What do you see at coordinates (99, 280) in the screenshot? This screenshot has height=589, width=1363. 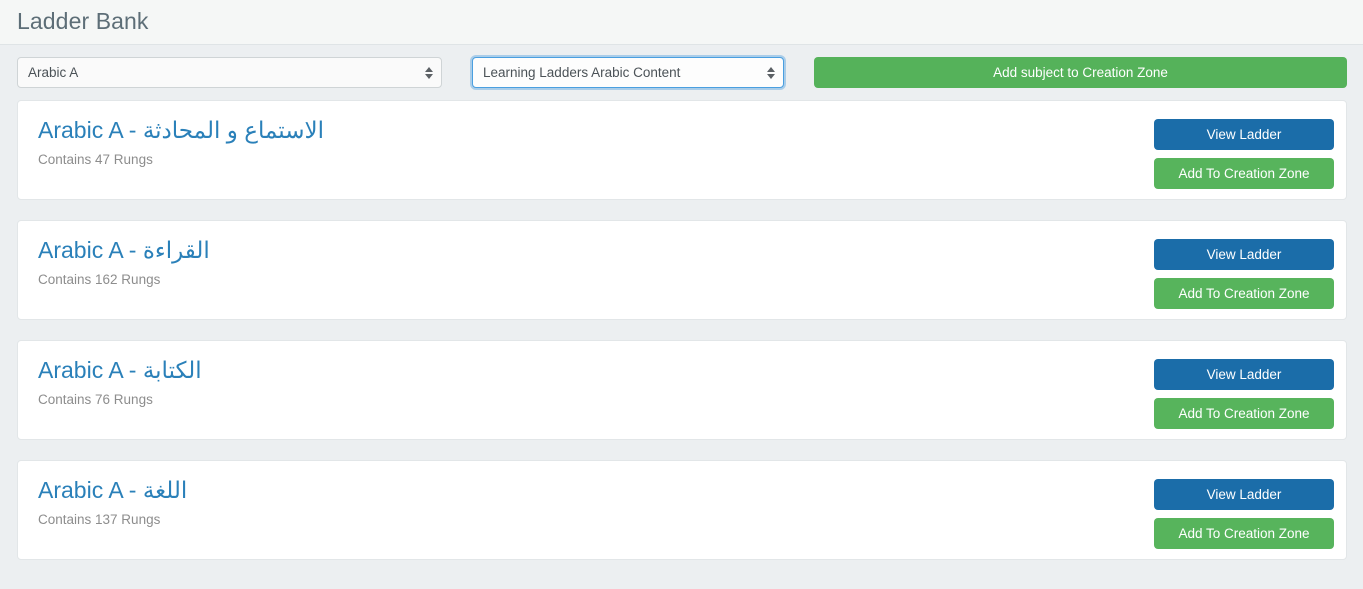 I see `ladder-rung-count: Contains 162 Rungs` at bounding box center [99, 280].